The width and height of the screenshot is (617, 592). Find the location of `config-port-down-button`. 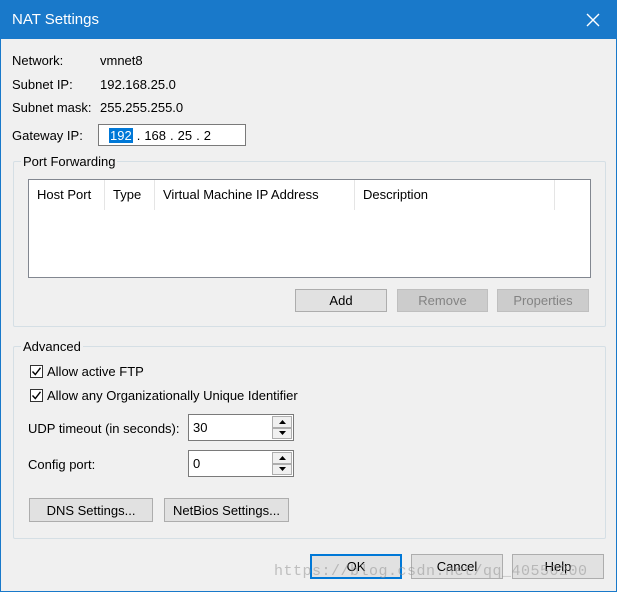

config-port-down-button is located at coordinates (282, 469).